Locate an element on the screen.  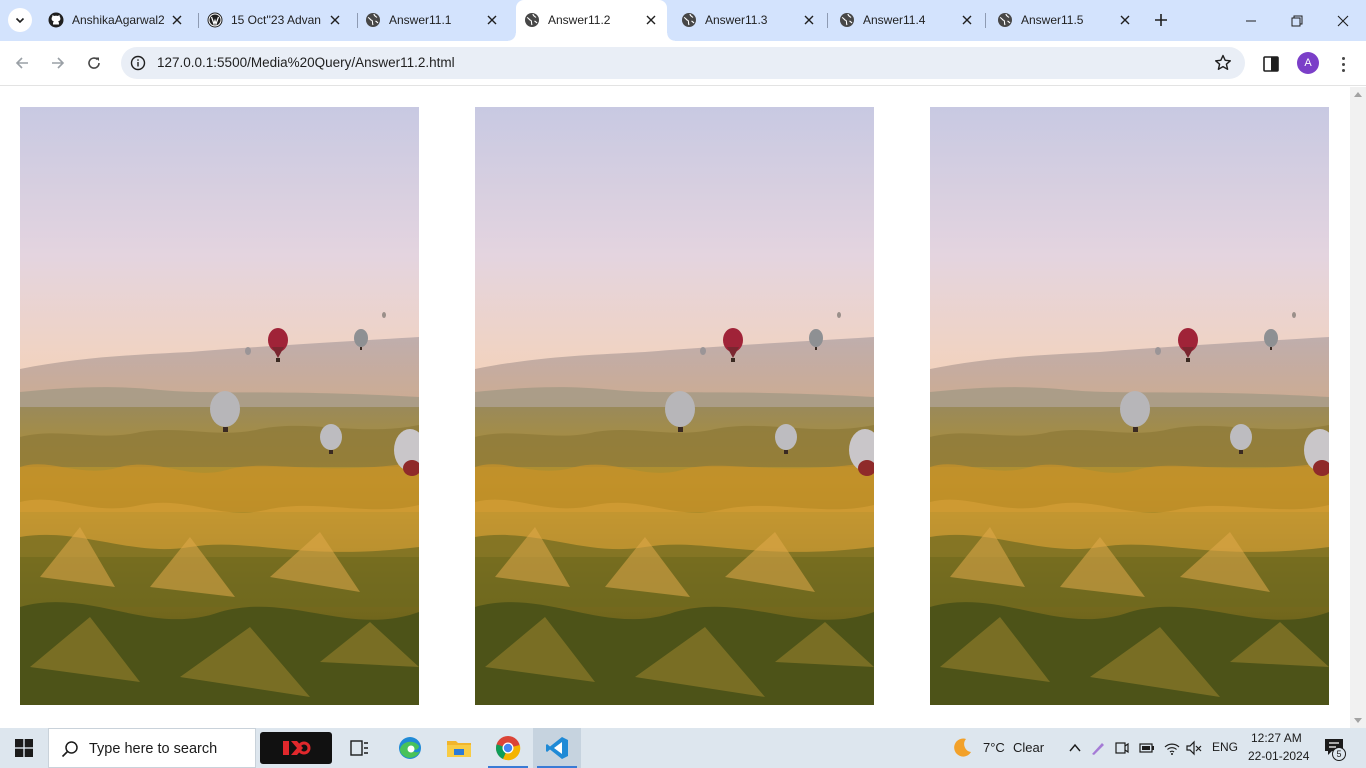
minimize-icon is located at coordinates (1251, 20).